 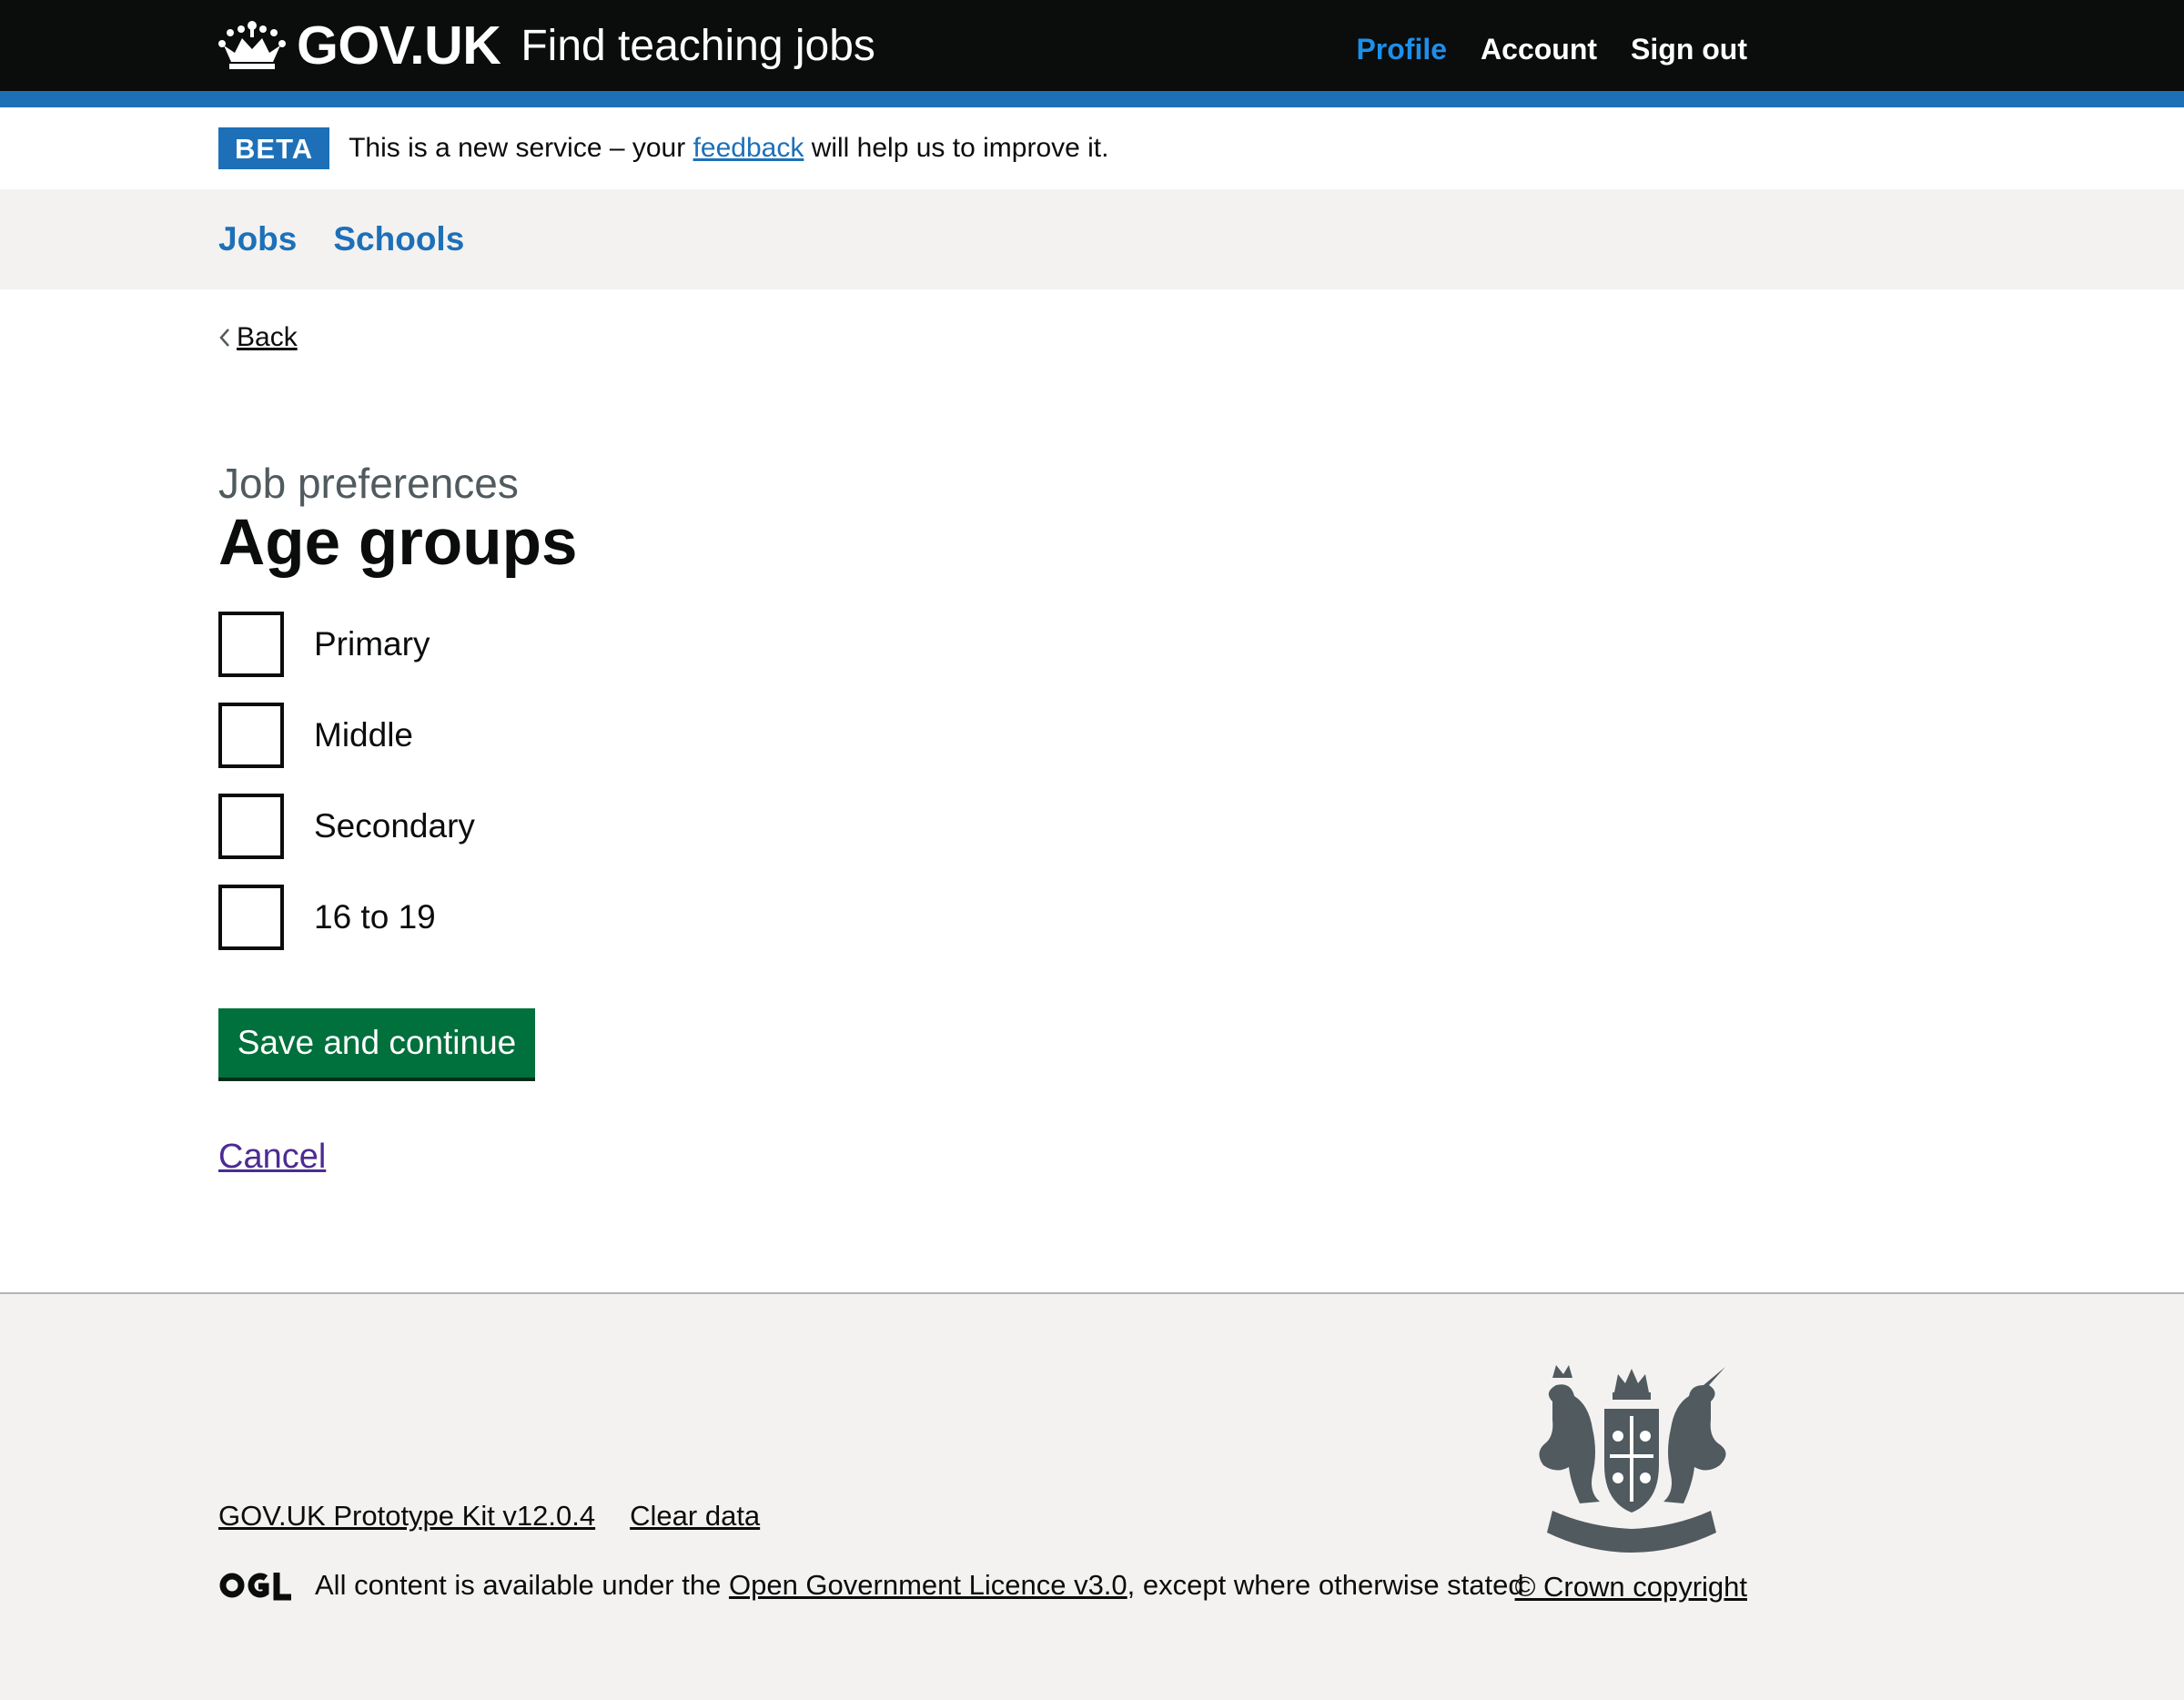 I want to click on cancel-link: Cancel, so click(x=272, y=1157).